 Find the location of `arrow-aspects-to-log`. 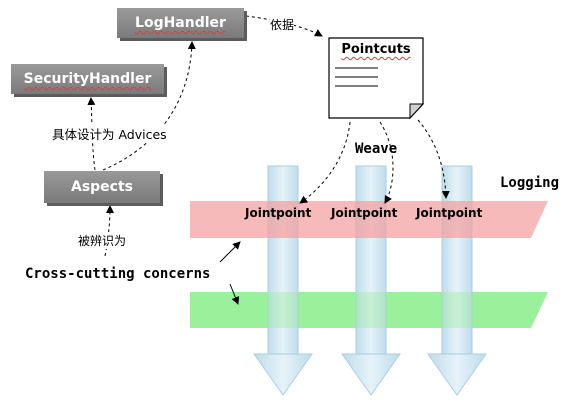

arrow-aspects-to-log is located at coordinates (149, 106).